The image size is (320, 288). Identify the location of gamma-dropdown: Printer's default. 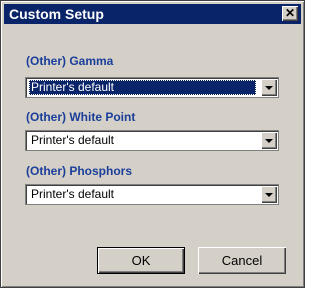
(152, 87).